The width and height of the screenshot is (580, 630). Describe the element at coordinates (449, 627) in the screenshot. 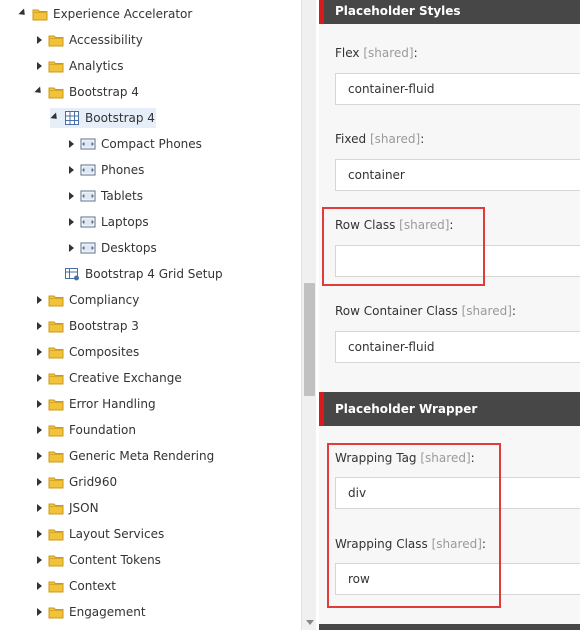

I see `next-section-header` at that location.